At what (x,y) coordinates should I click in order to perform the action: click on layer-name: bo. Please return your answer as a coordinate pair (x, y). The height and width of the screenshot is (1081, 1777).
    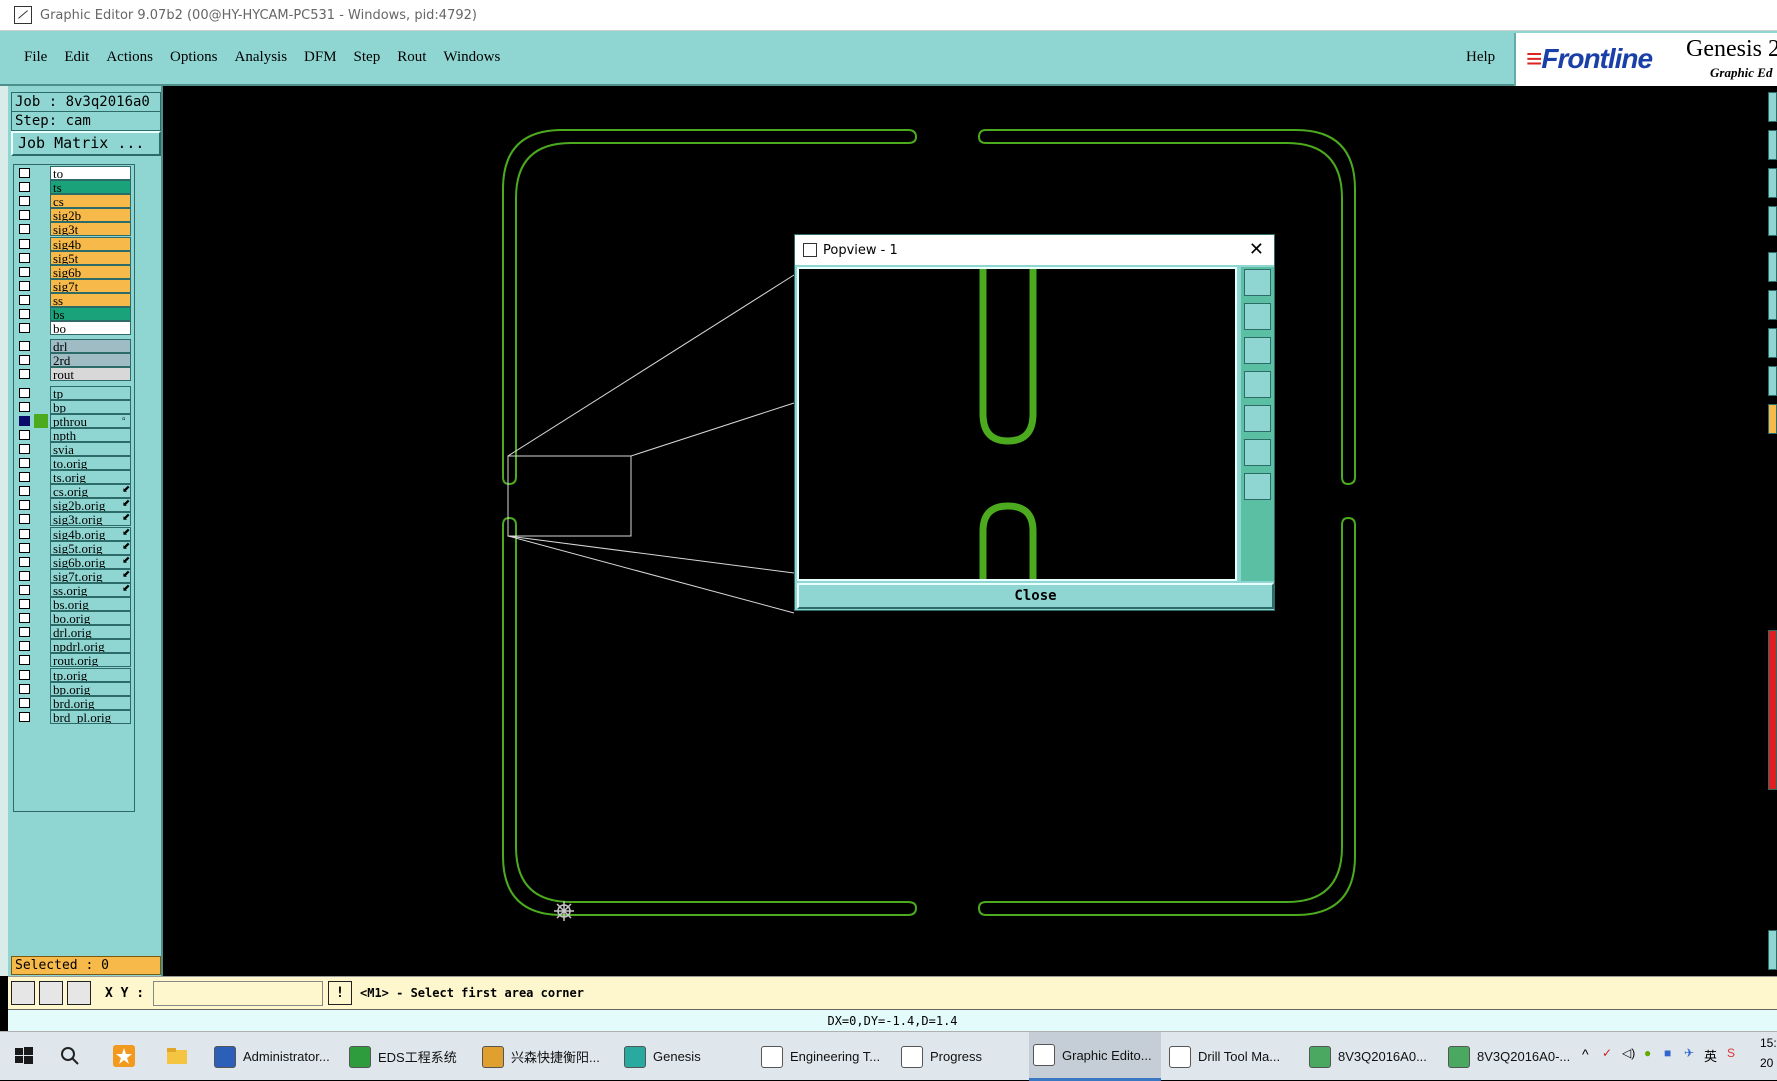
    Looking at the image, I should click on (90, 328).